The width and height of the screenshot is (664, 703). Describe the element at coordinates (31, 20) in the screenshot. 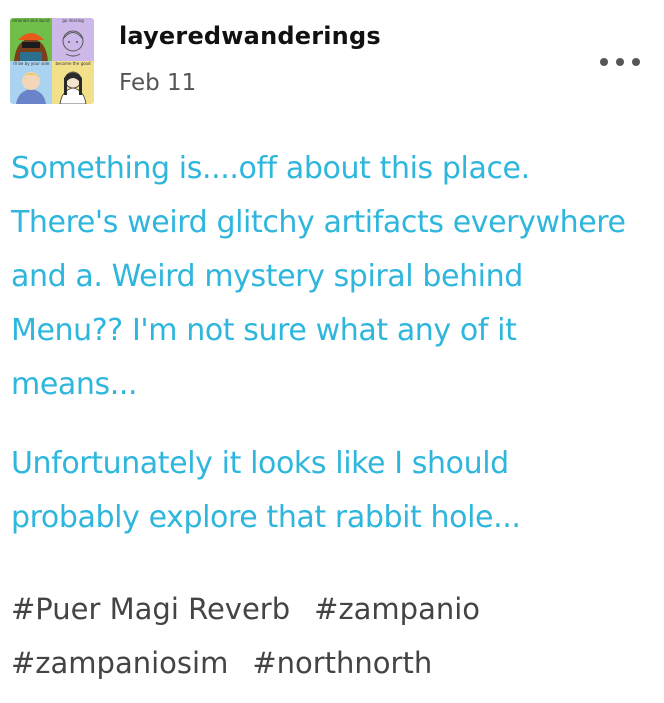

I see `avatar-caption: emerald skin burst` at that location.